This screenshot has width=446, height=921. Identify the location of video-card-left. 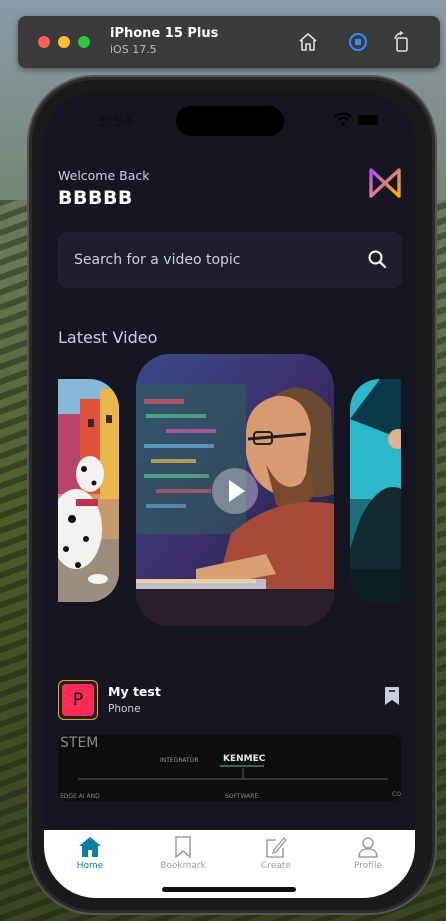
(88, 490).